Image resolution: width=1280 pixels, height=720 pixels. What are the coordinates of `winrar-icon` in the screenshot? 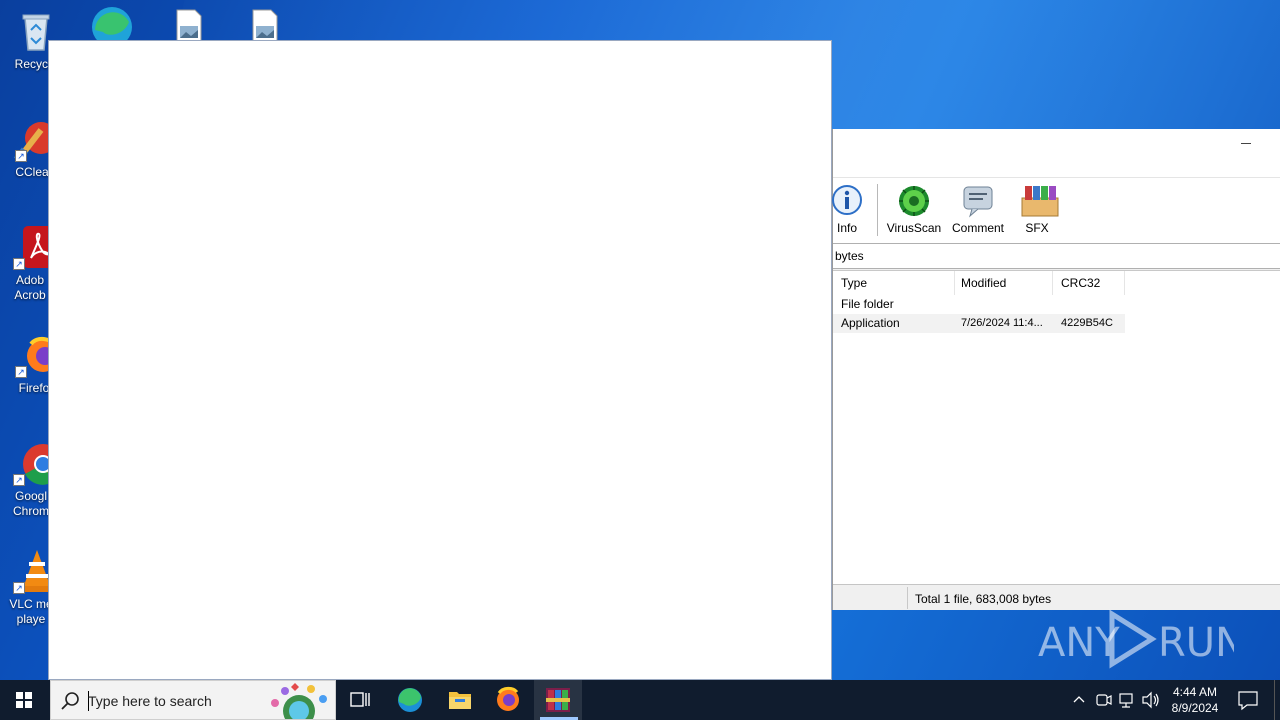 It's located at (558, 700).